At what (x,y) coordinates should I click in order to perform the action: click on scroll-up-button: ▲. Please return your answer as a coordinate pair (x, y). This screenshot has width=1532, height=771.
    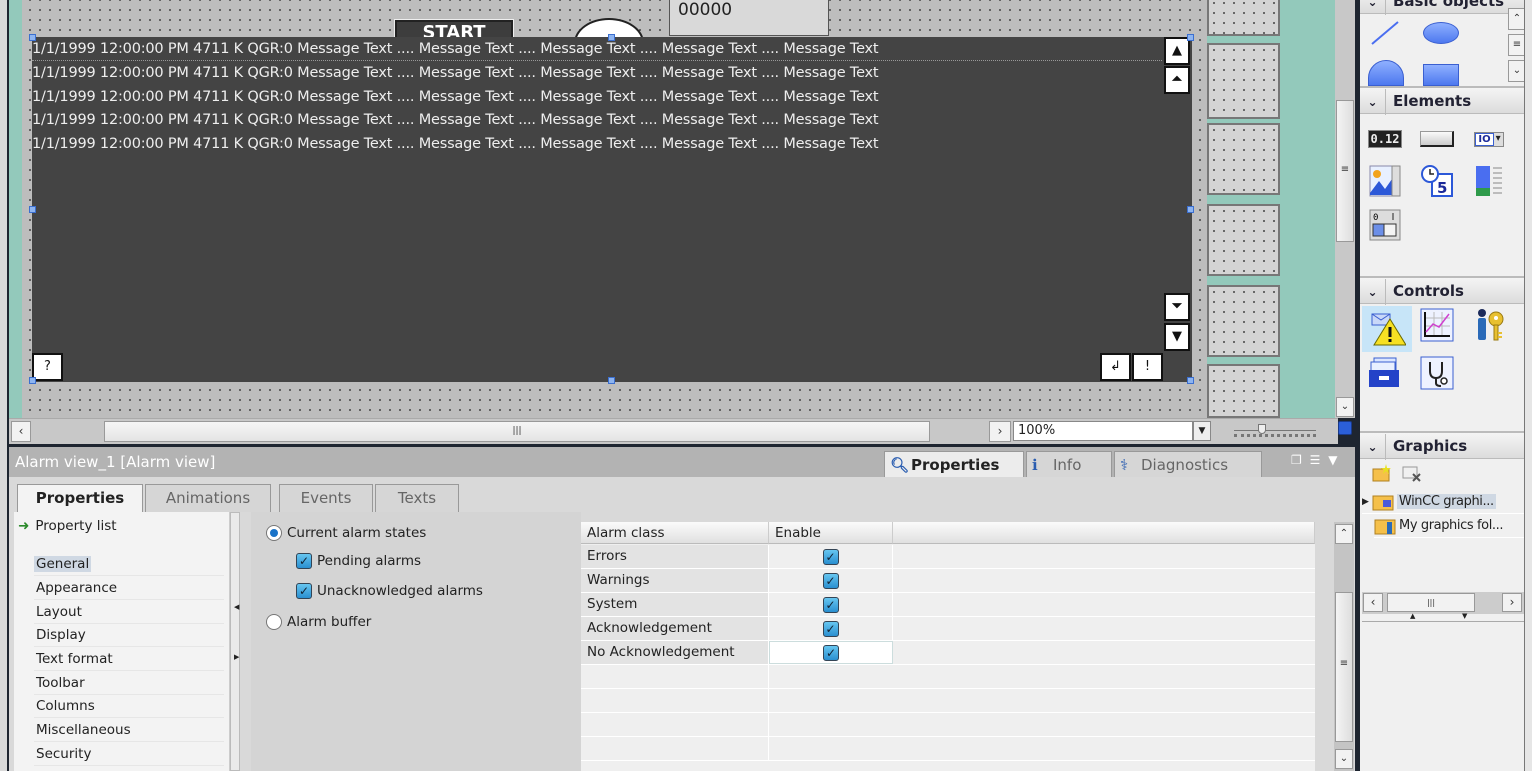
    Looking at the image, I should click on (1177, 51).